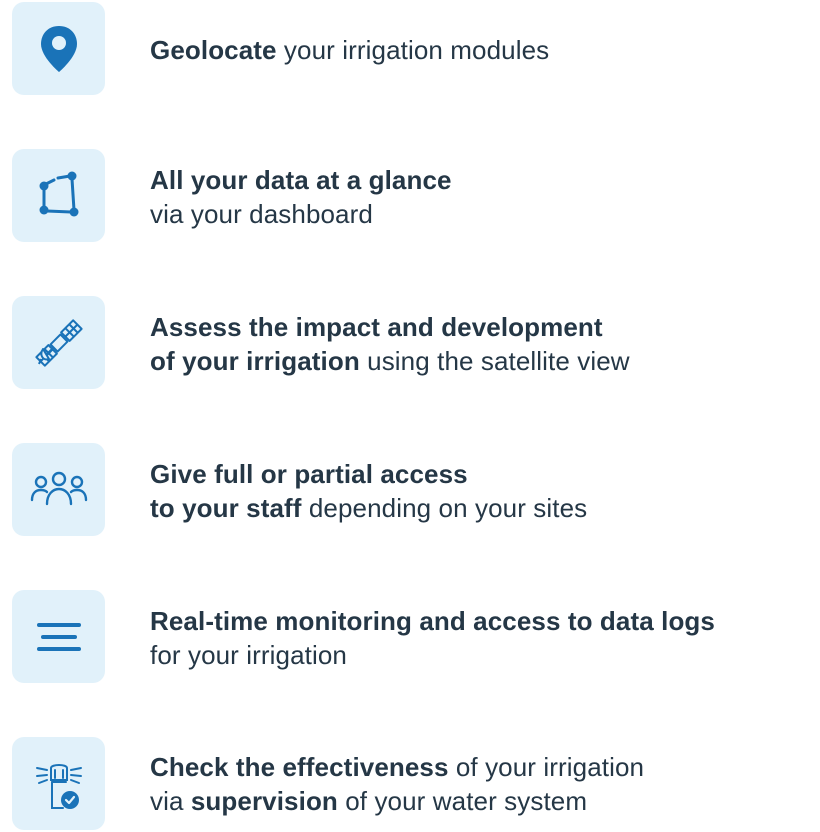  What do you see at coordinates (170, 801) in the screenshot?
I see `feature-description-prefix: via` at bounding box center [170, 801].